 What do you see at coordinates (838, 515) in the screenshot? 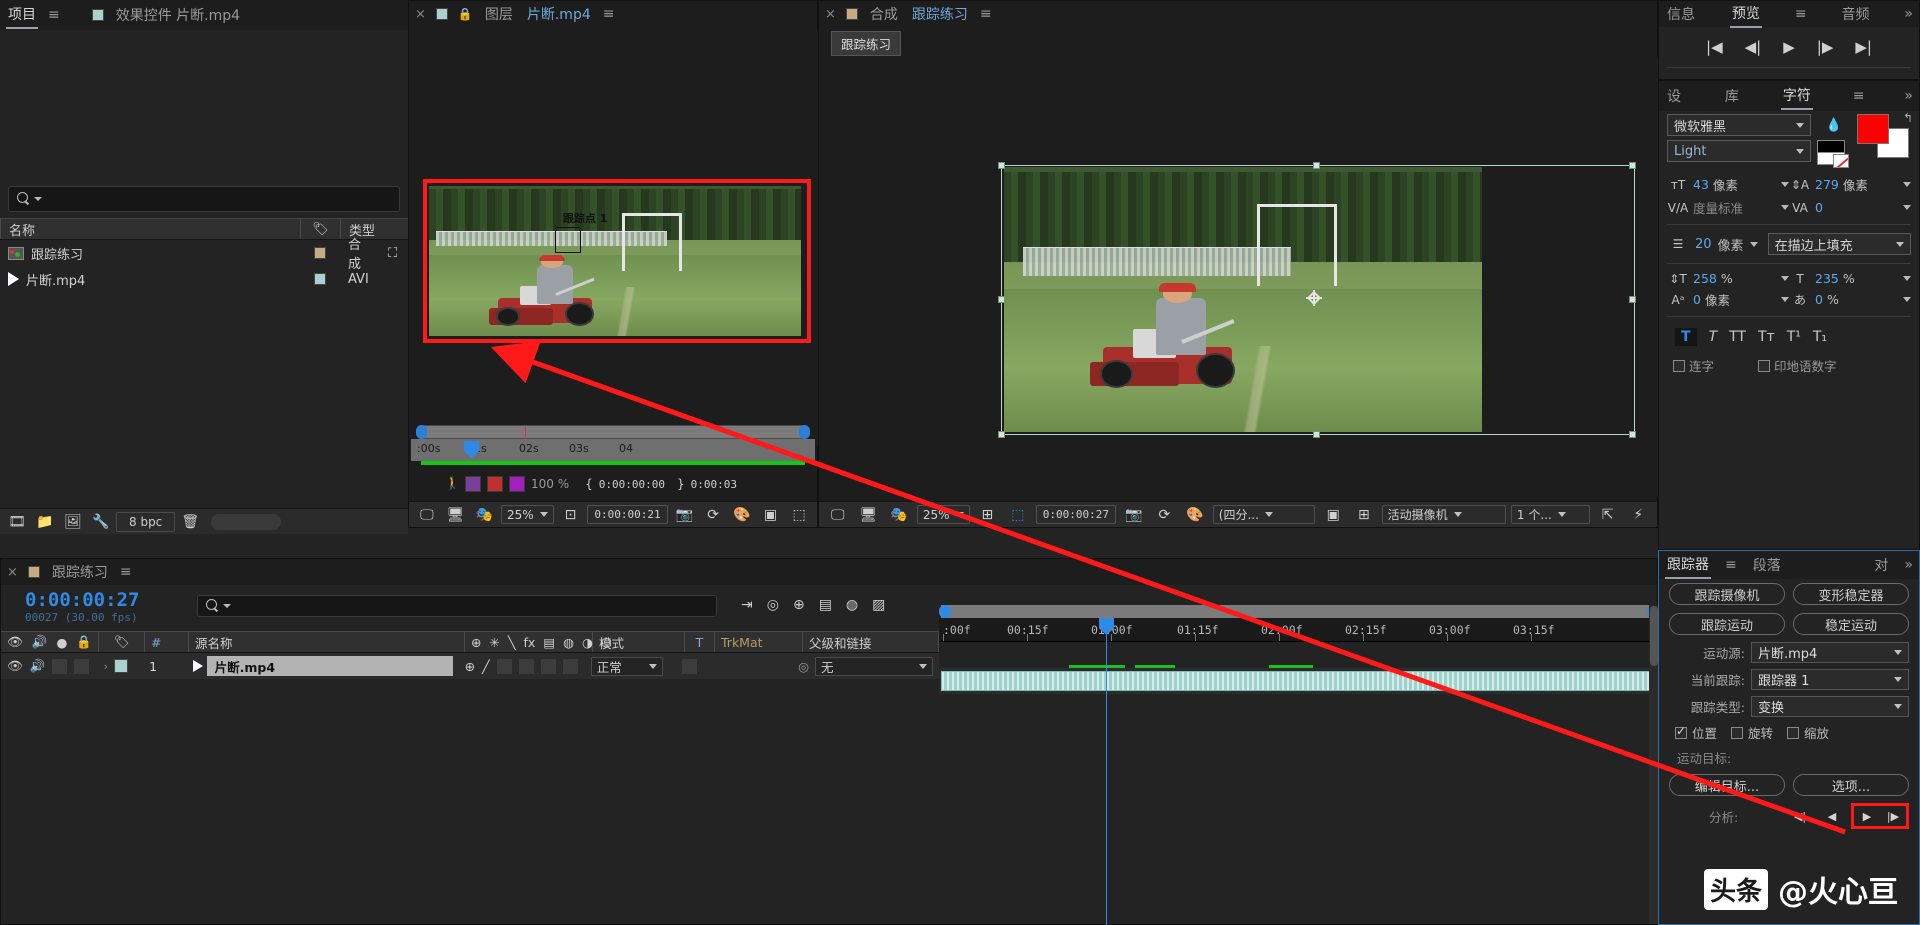
I see `always-preview-icon: 🖵` at bounding box center [838, 515].